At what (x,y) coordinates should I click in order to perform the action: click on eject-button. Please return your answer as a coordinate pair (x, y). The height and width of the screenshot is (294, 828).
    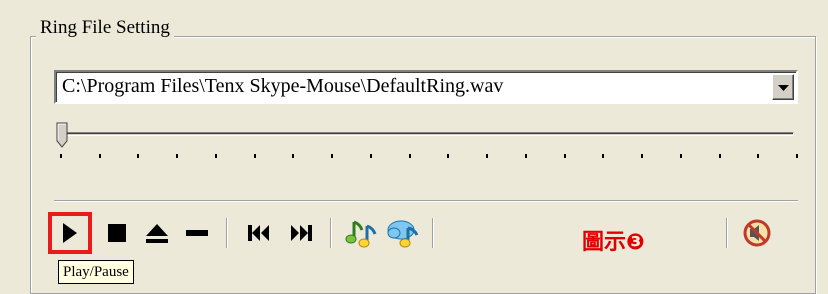
    Looking at the image, I should click on (157, 233).